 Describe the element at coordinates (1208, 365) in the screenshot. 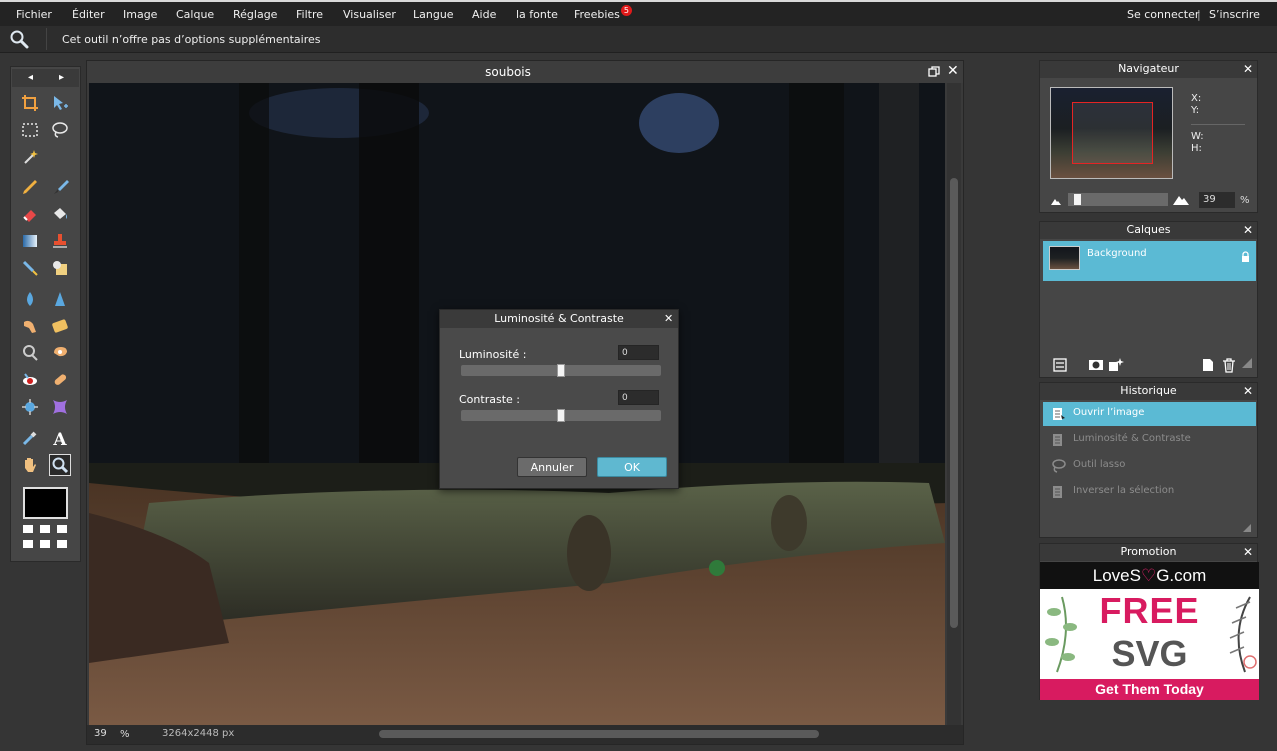

I see `new-layer-icon` at that location.